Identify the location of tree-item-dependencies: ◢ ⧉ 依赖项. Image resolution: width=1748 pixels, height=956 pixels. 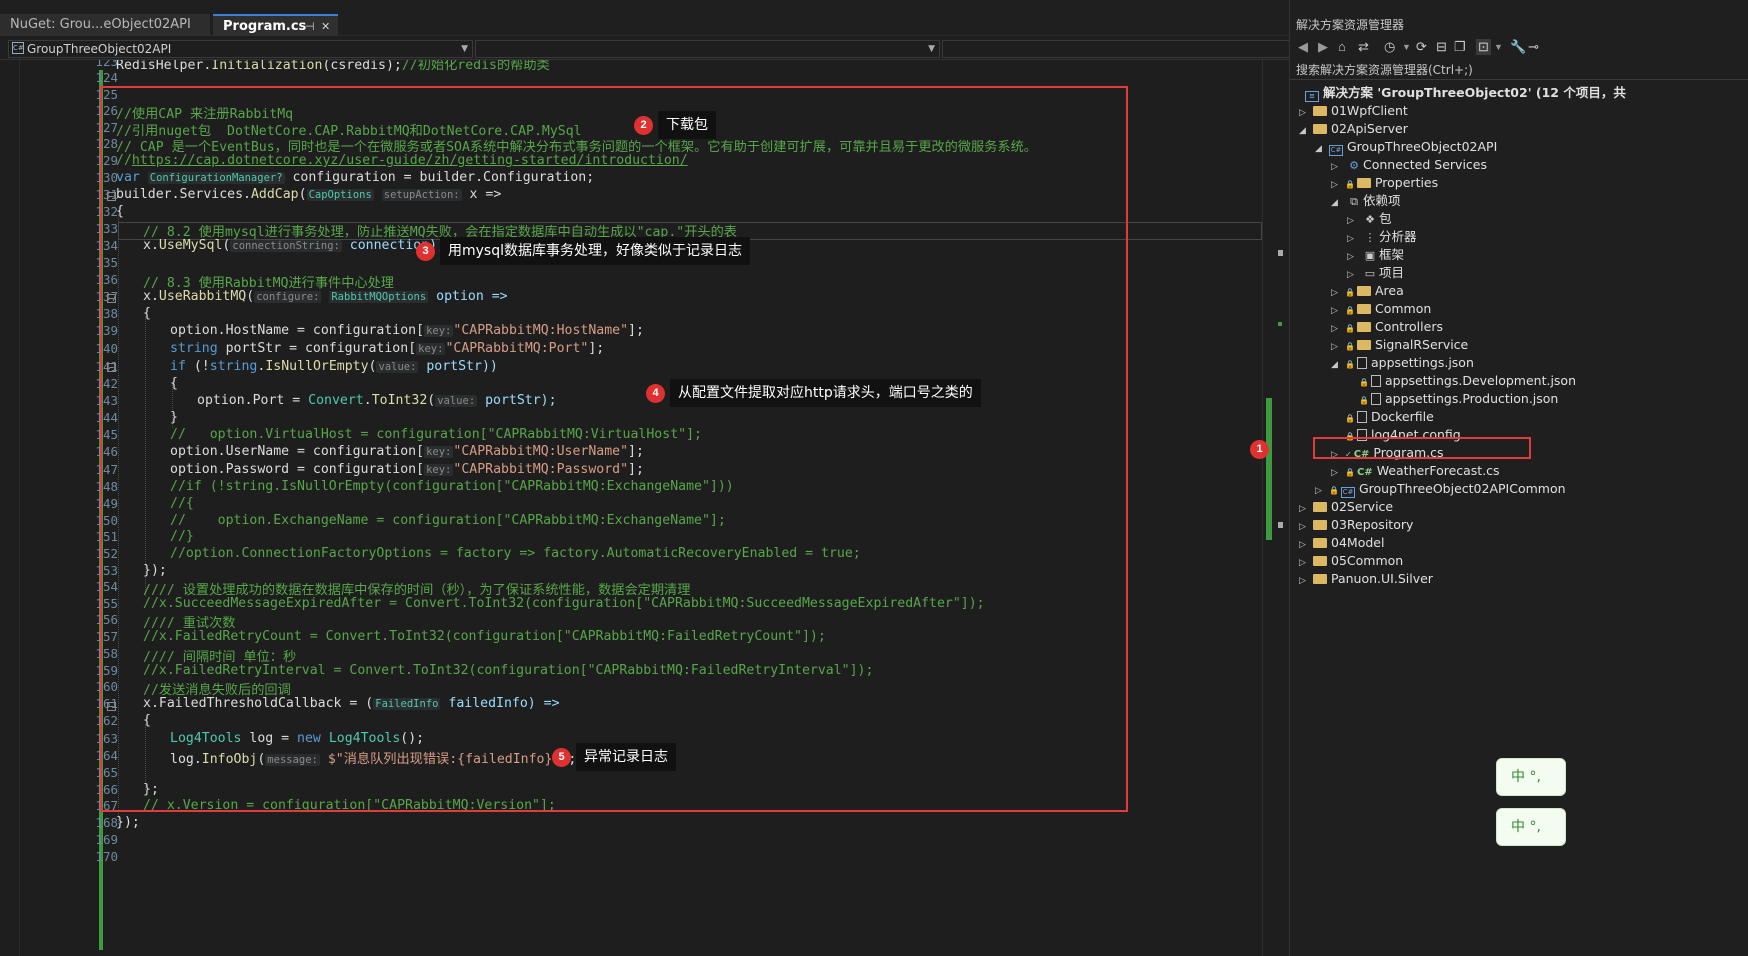
(1366, 201).